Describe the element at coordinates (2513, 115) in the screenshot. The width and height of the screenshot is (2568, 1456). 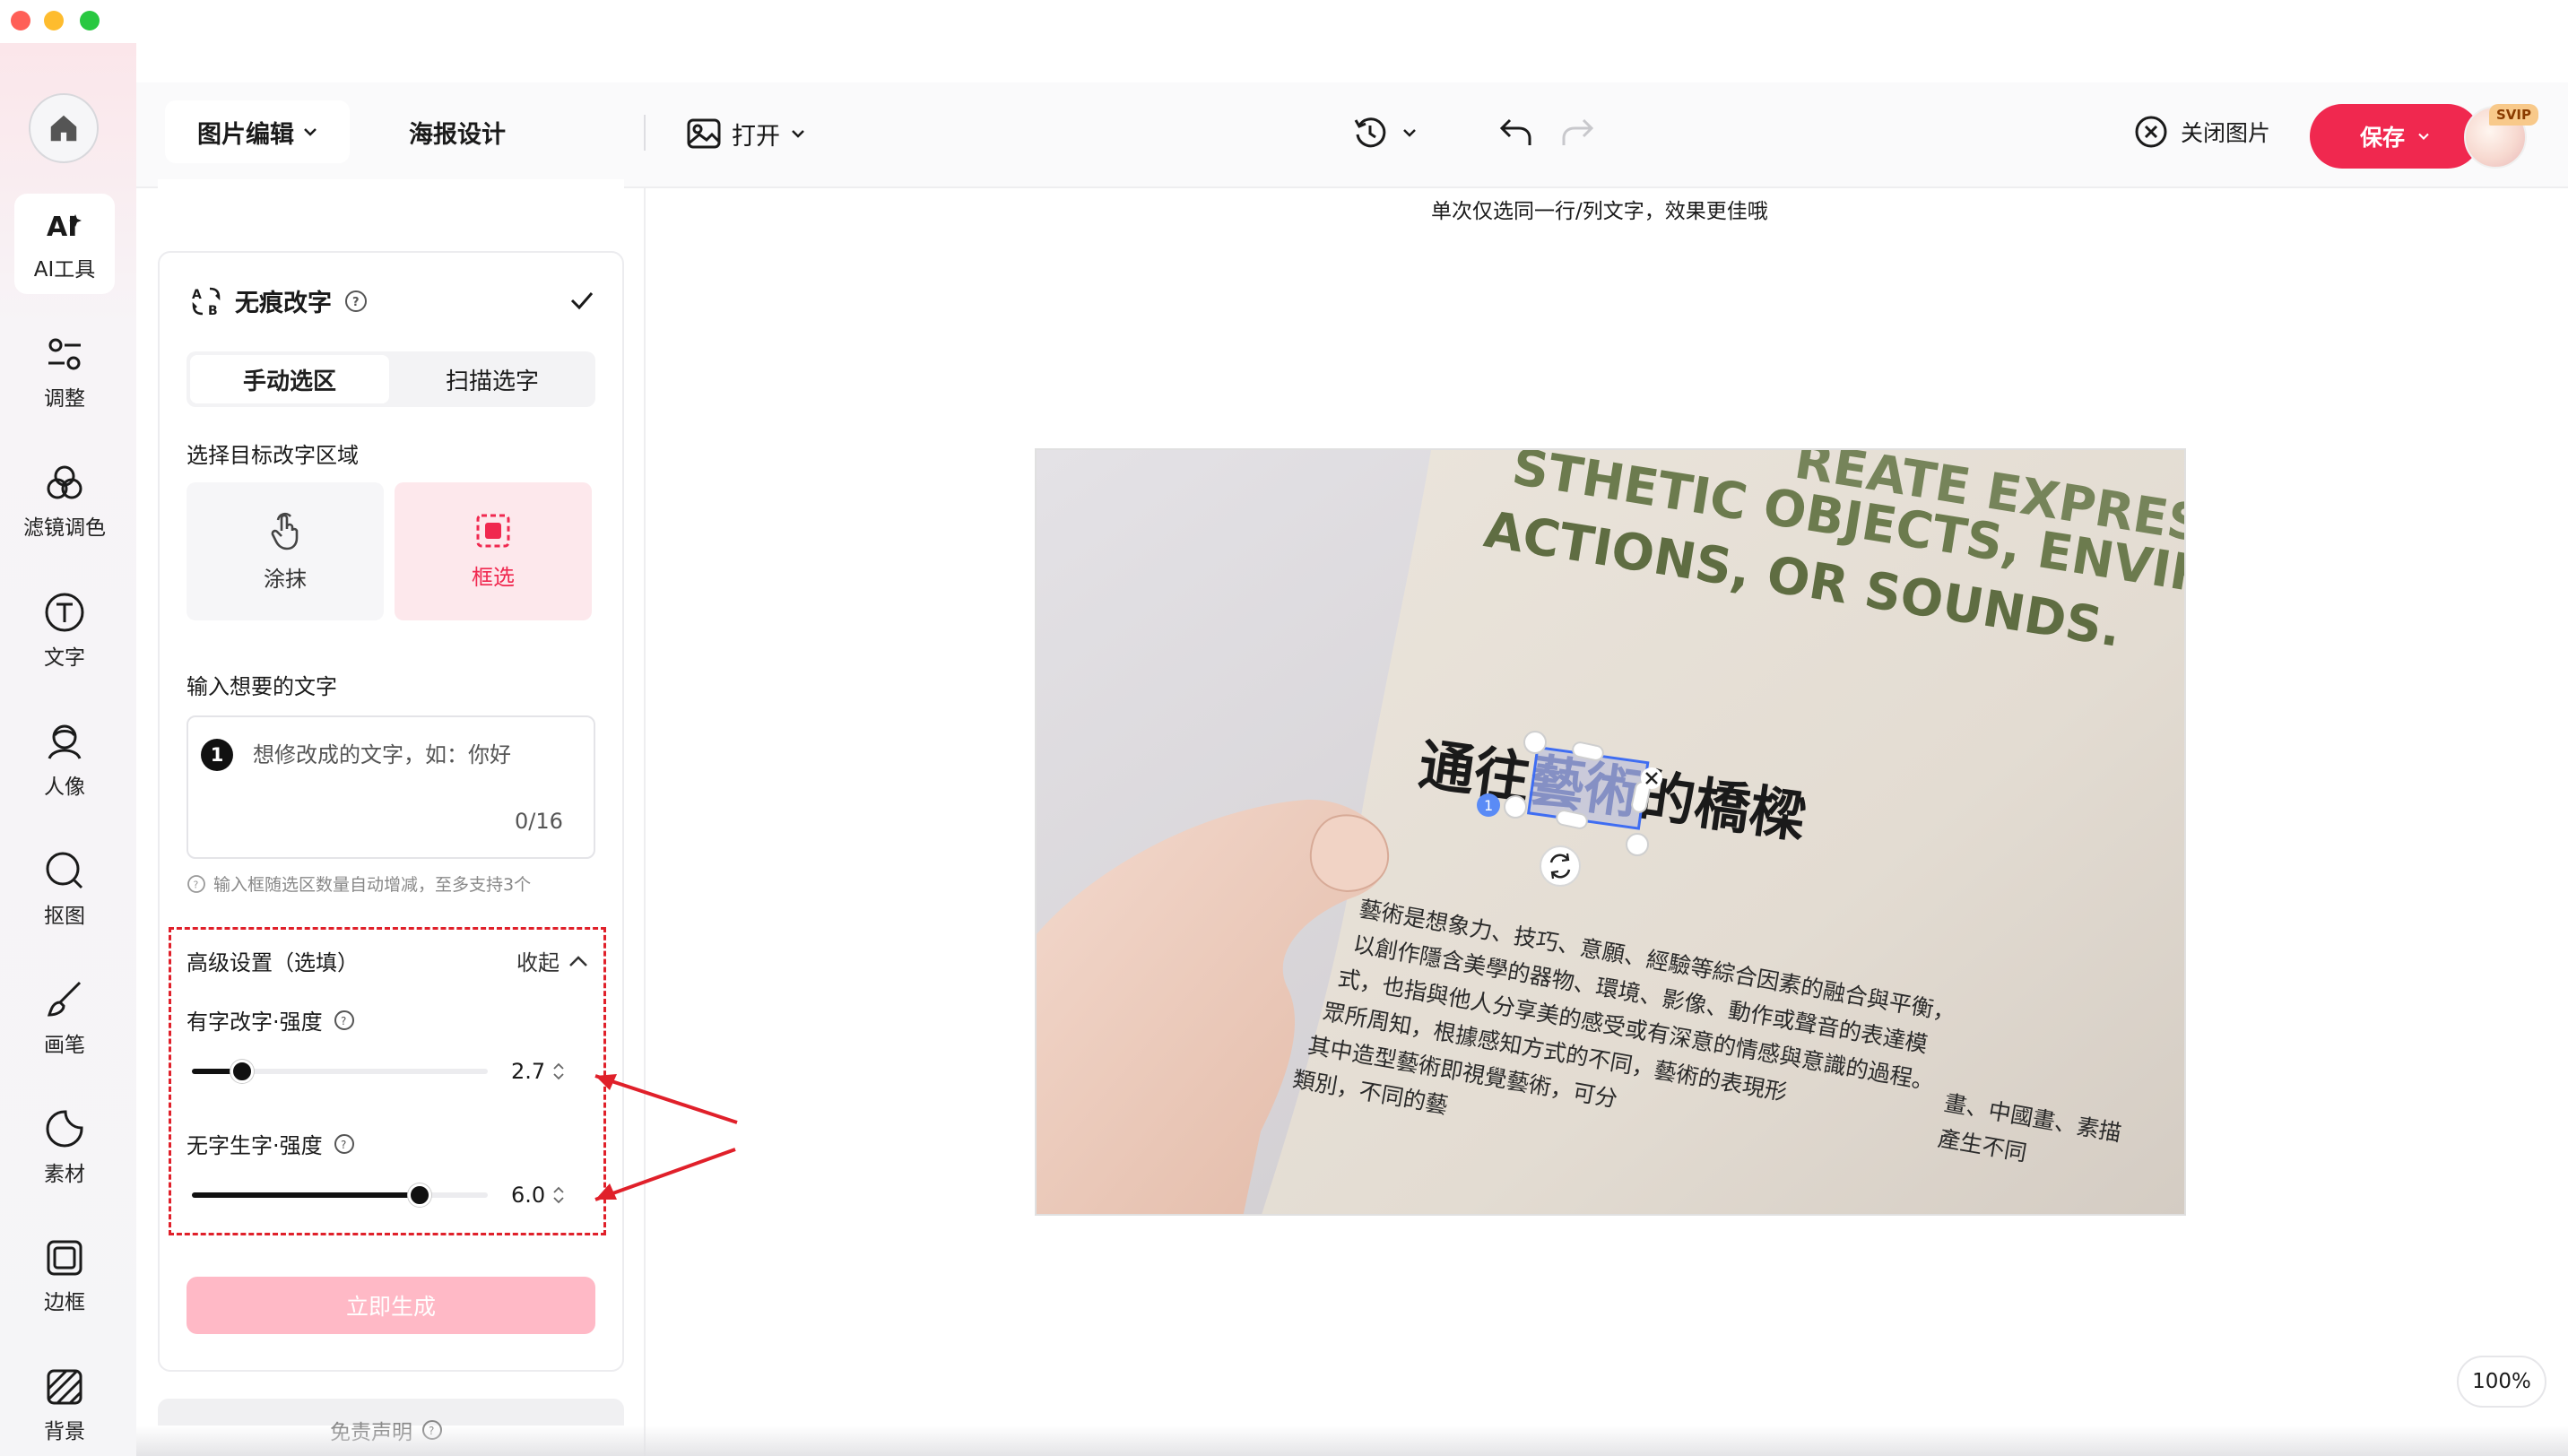
I see `svip-badge: SVIP` at that location.